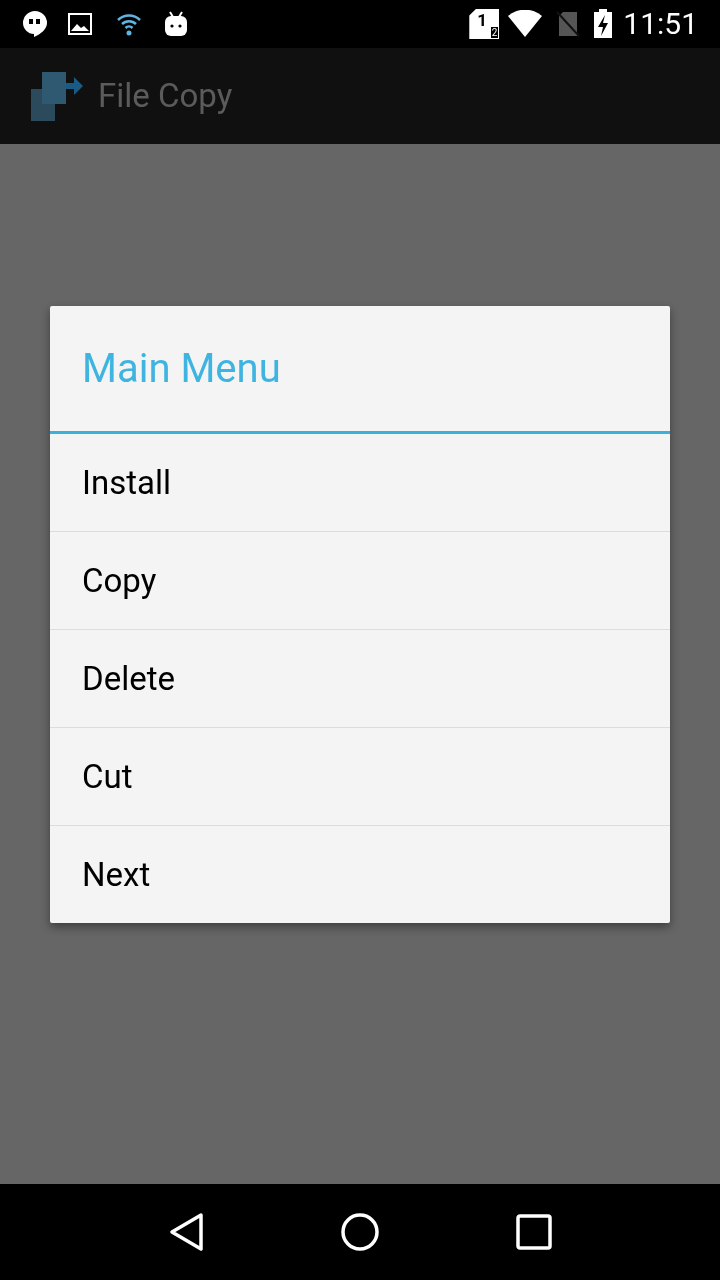  I want to click on menu-item: Next, so click(360, 874).